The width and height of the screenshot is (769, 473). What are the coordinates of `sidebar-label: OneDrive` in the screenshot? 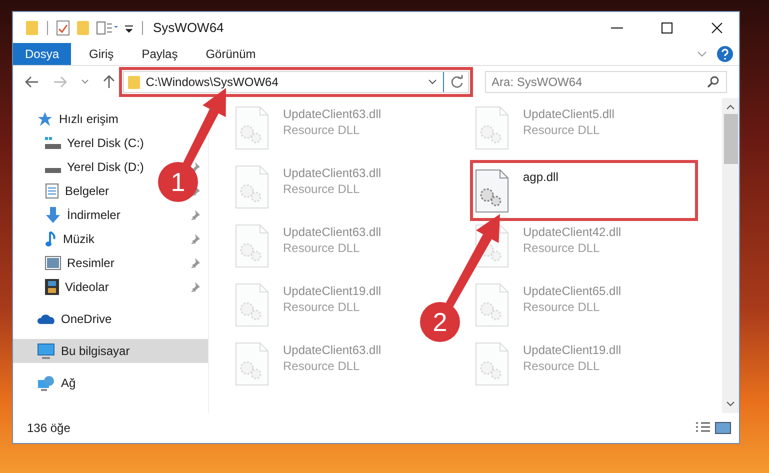 It's located at (86, 319).